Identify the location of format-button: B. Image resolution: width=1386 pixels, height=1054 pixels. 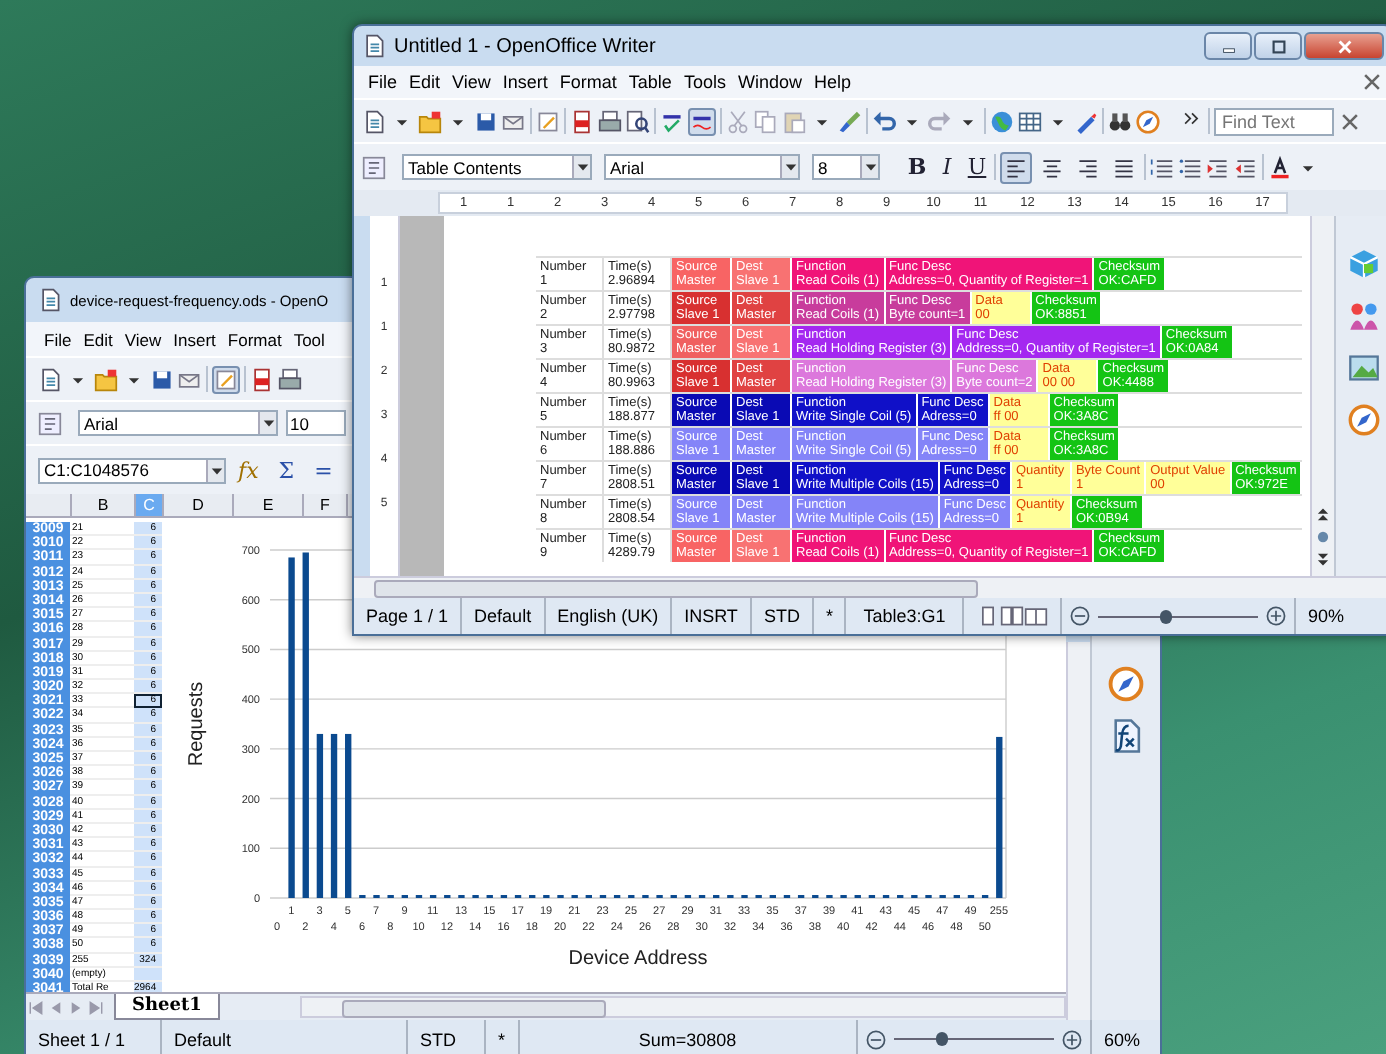
(917, 167).